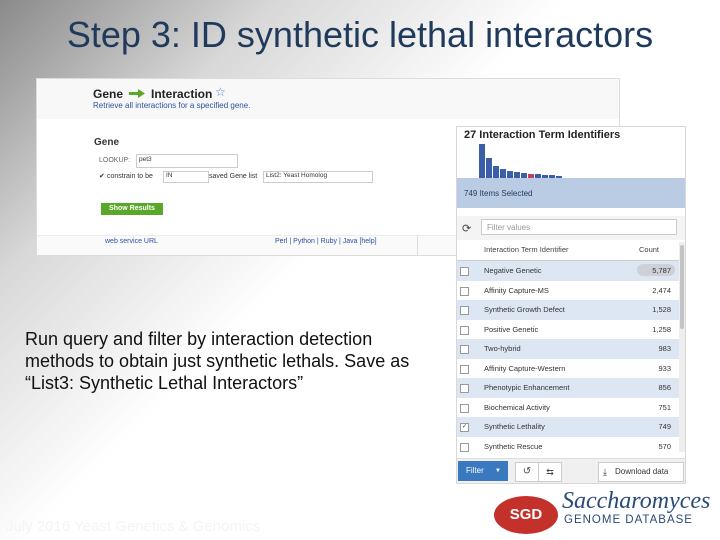  Describe the element at coordinates (498, 471) in the screenshot. I see `caret-down-icon: ▼` at that location.